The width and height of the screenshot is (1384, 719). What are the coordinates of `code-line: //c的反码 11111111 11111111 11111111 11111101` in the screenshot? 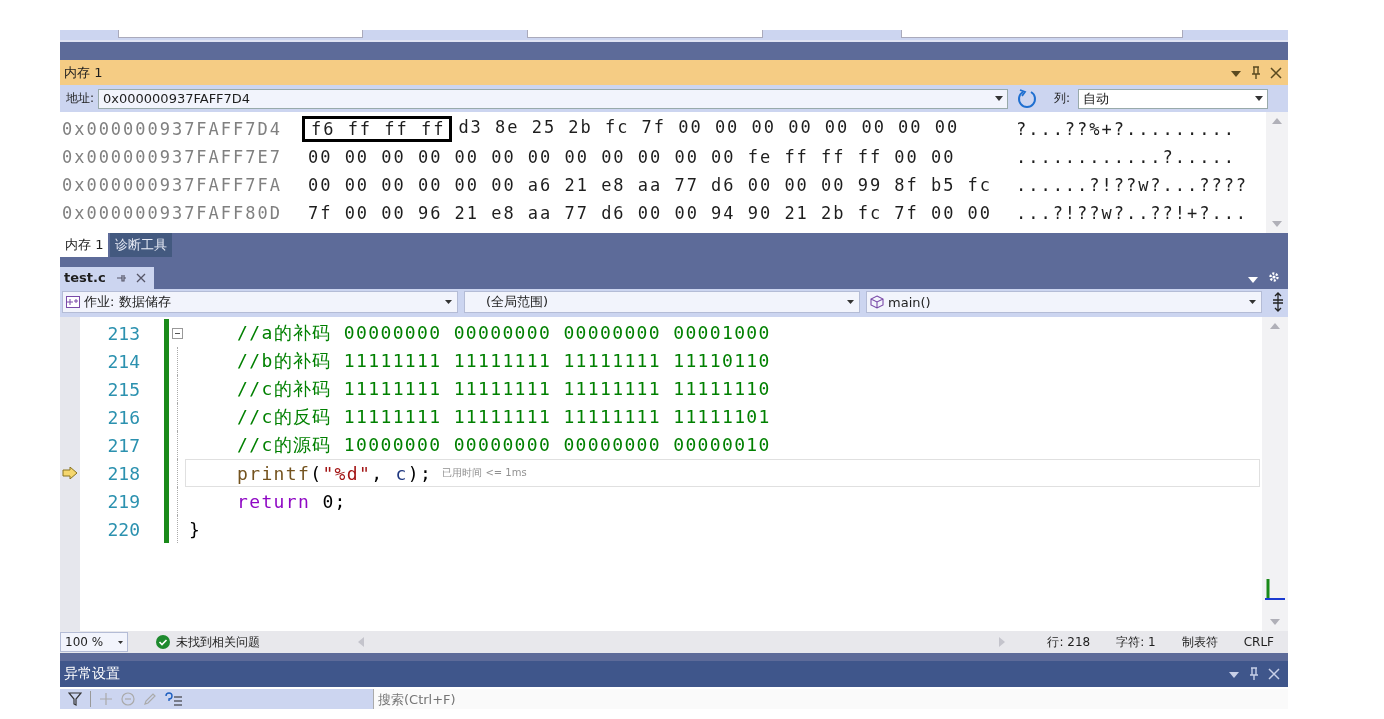 It's located at (503, 417).